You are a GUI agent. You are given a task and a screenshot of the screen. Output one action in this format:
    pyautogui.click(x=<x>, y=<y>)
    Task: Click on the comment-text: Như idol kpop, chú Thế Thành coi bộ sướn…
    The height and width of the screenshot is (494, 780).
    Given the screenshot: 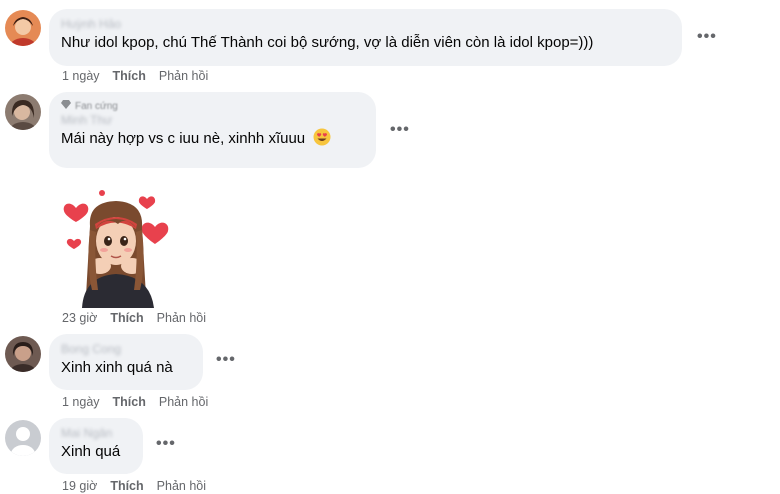 What is the action you would take?
    pyautogui.click(x=327, y=42)
    